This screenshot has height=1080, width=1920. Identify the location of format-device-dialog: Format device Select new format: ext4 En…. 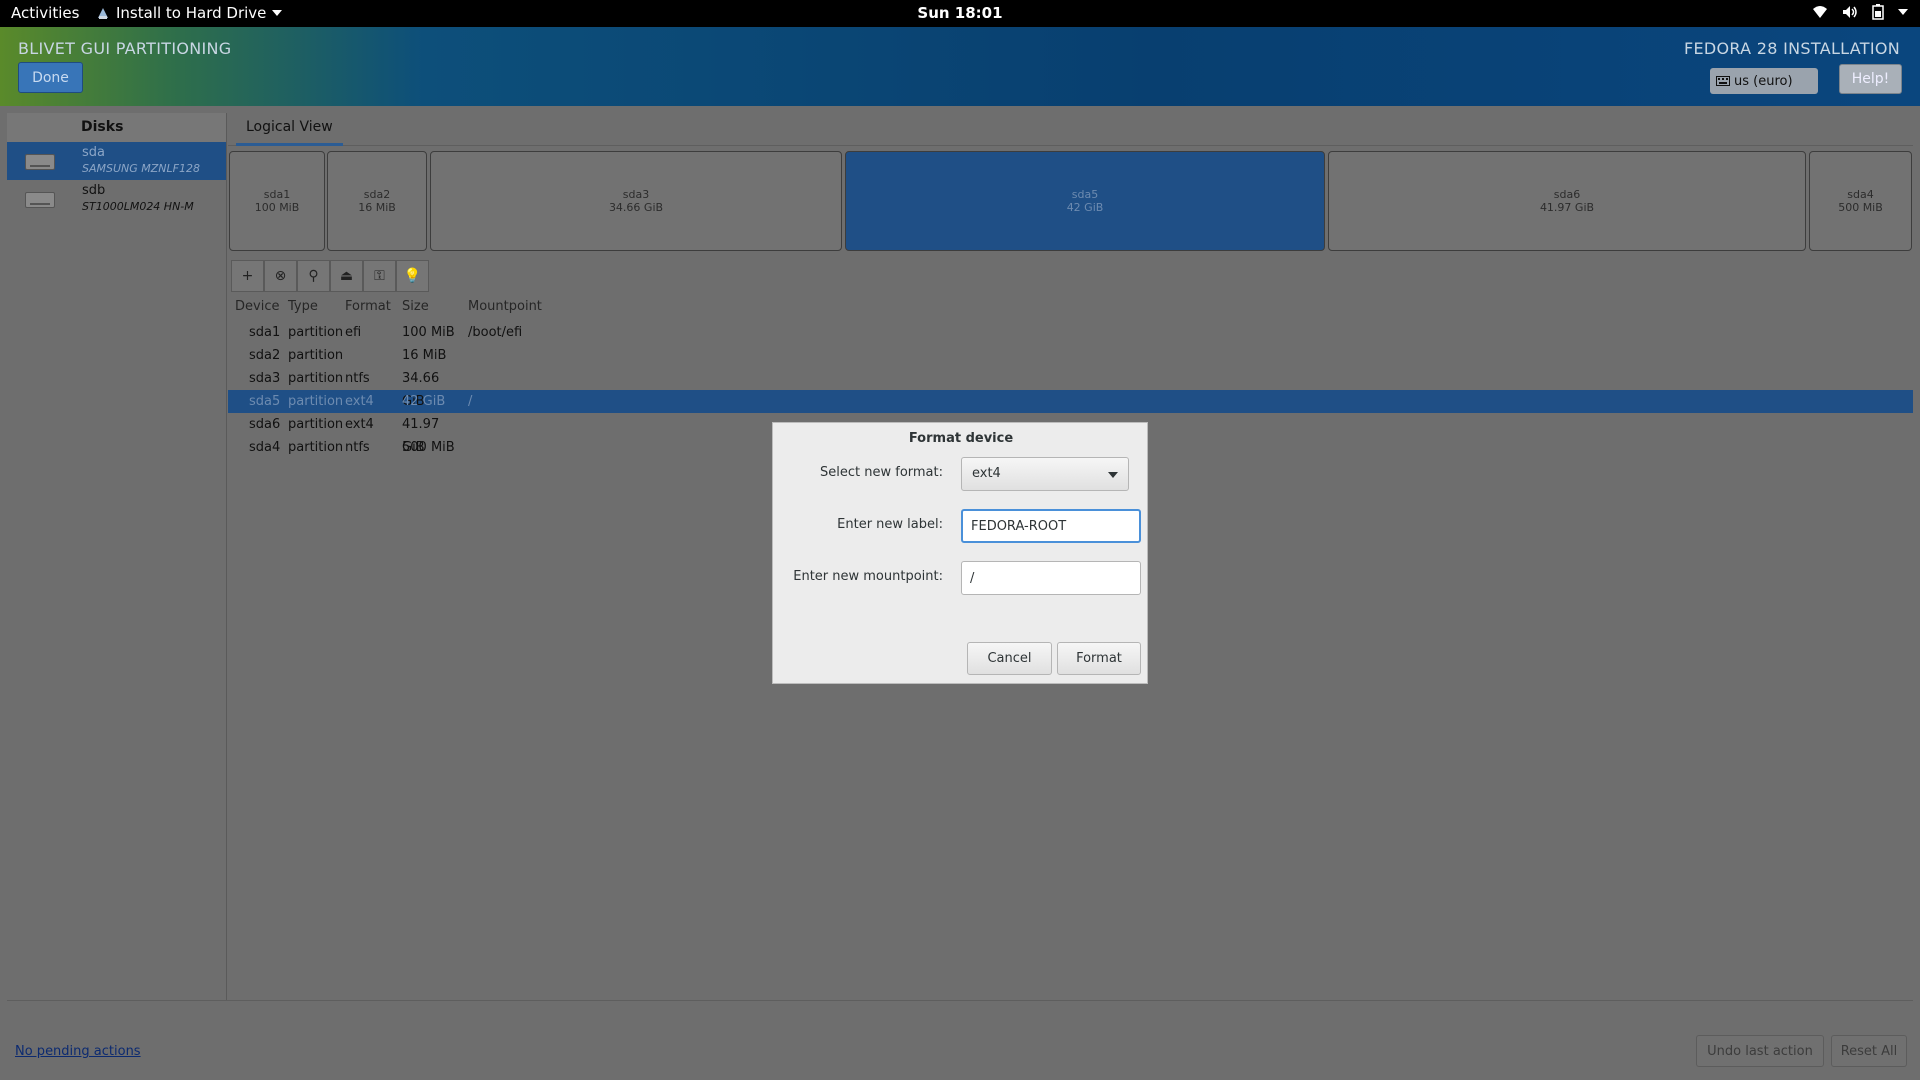
(960, 553).